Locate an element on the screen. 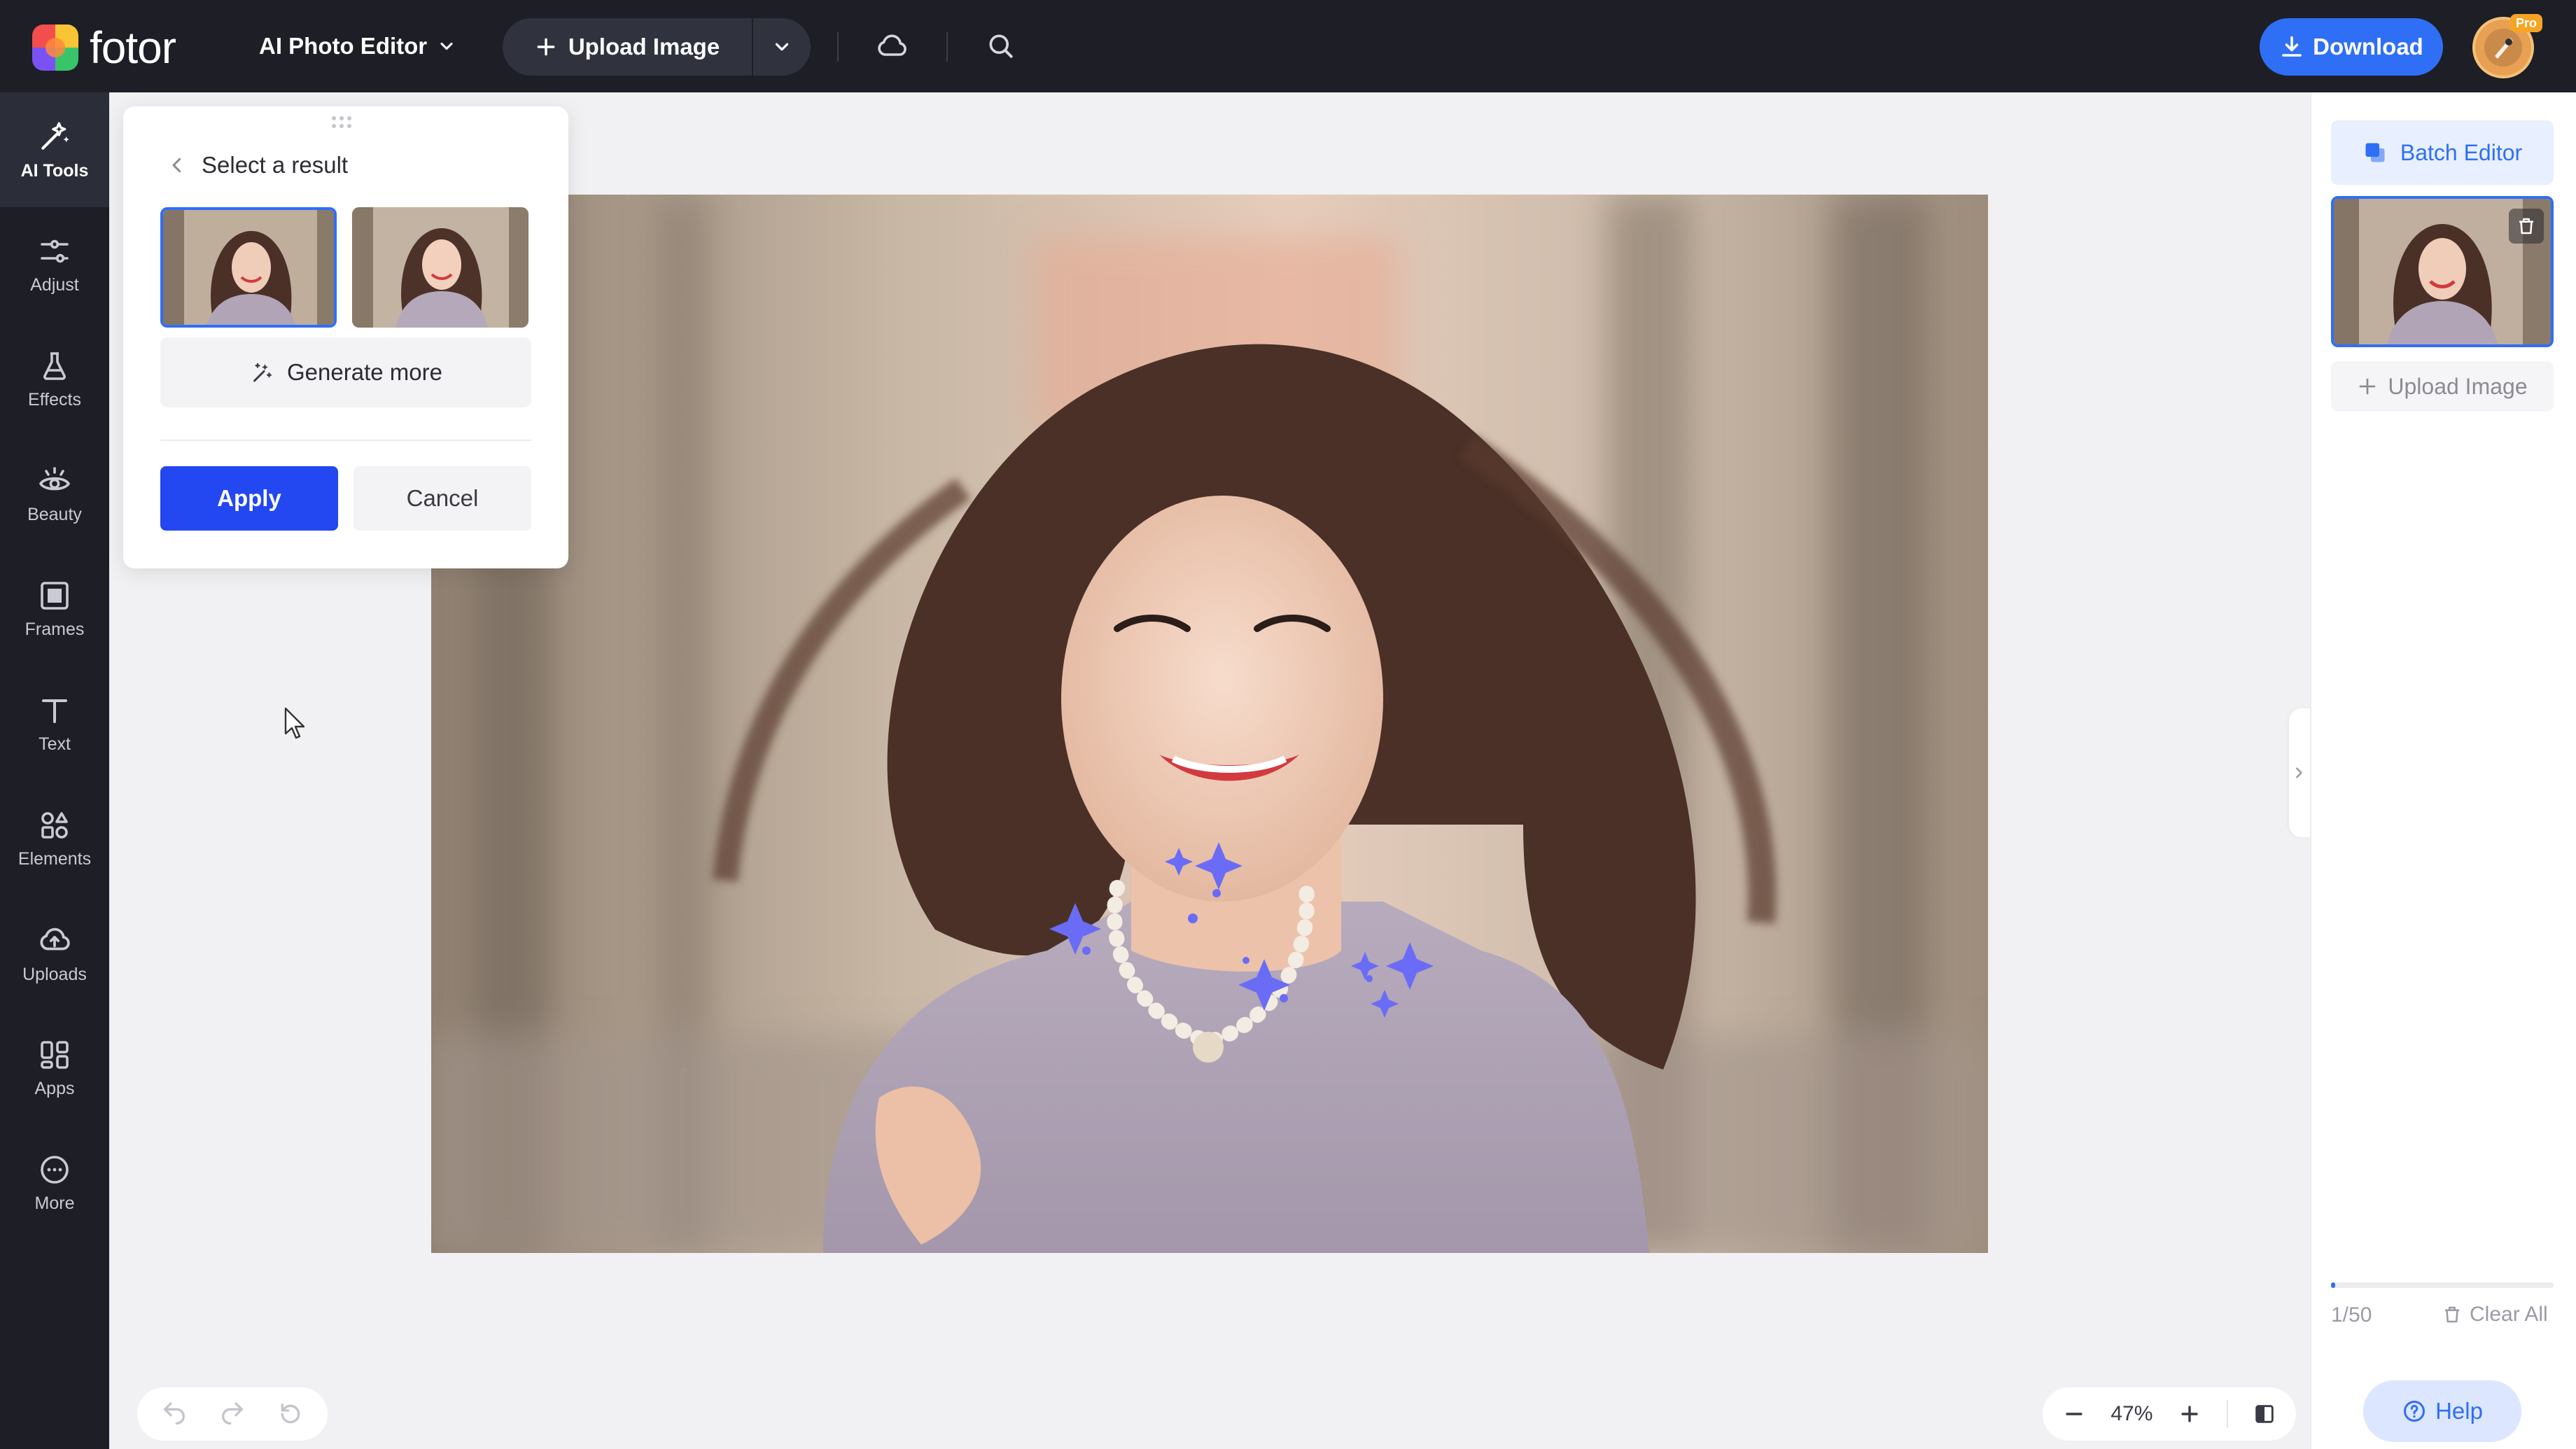  cloud-save-button is located at coordinates (891, 46).